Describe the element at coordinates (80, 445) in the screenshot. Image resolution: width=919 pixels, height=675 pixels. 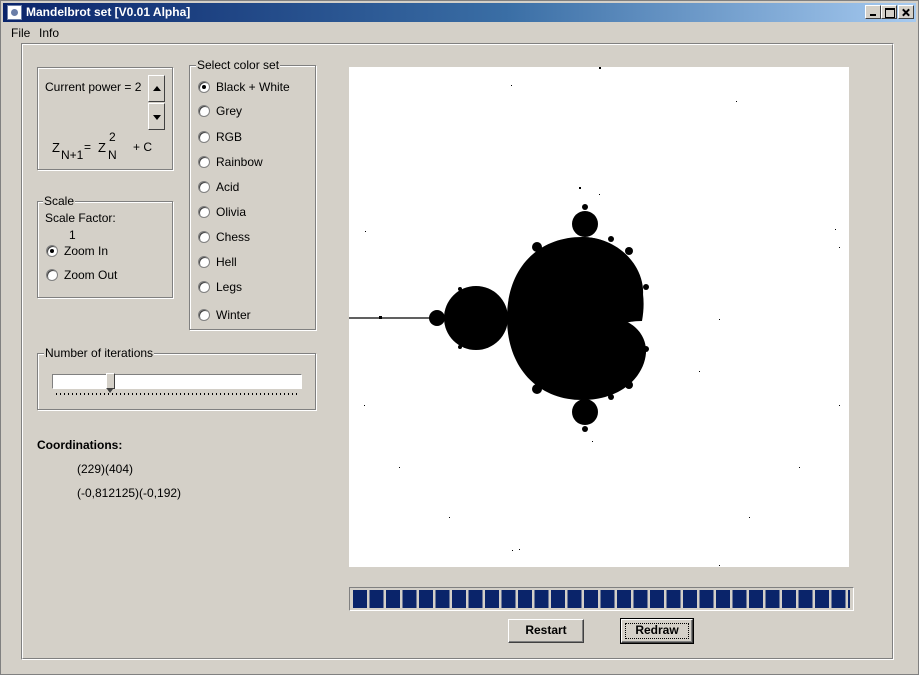
I see `coordinates-title: Coordinations:` at that location.